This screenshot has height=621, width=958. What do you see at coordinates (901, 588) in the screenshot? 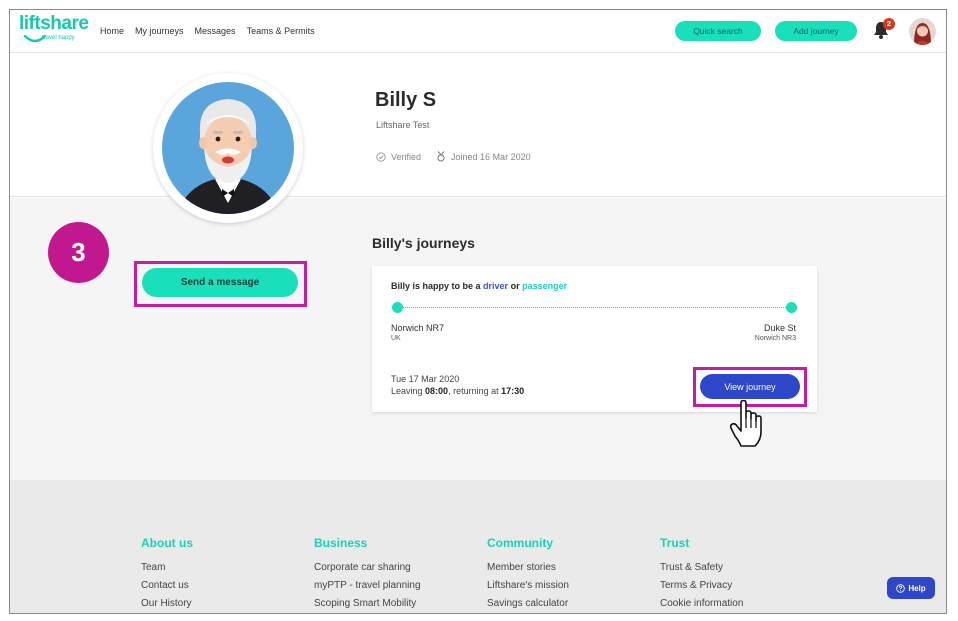
I see `question-icon` at bounding box center [901, 588].